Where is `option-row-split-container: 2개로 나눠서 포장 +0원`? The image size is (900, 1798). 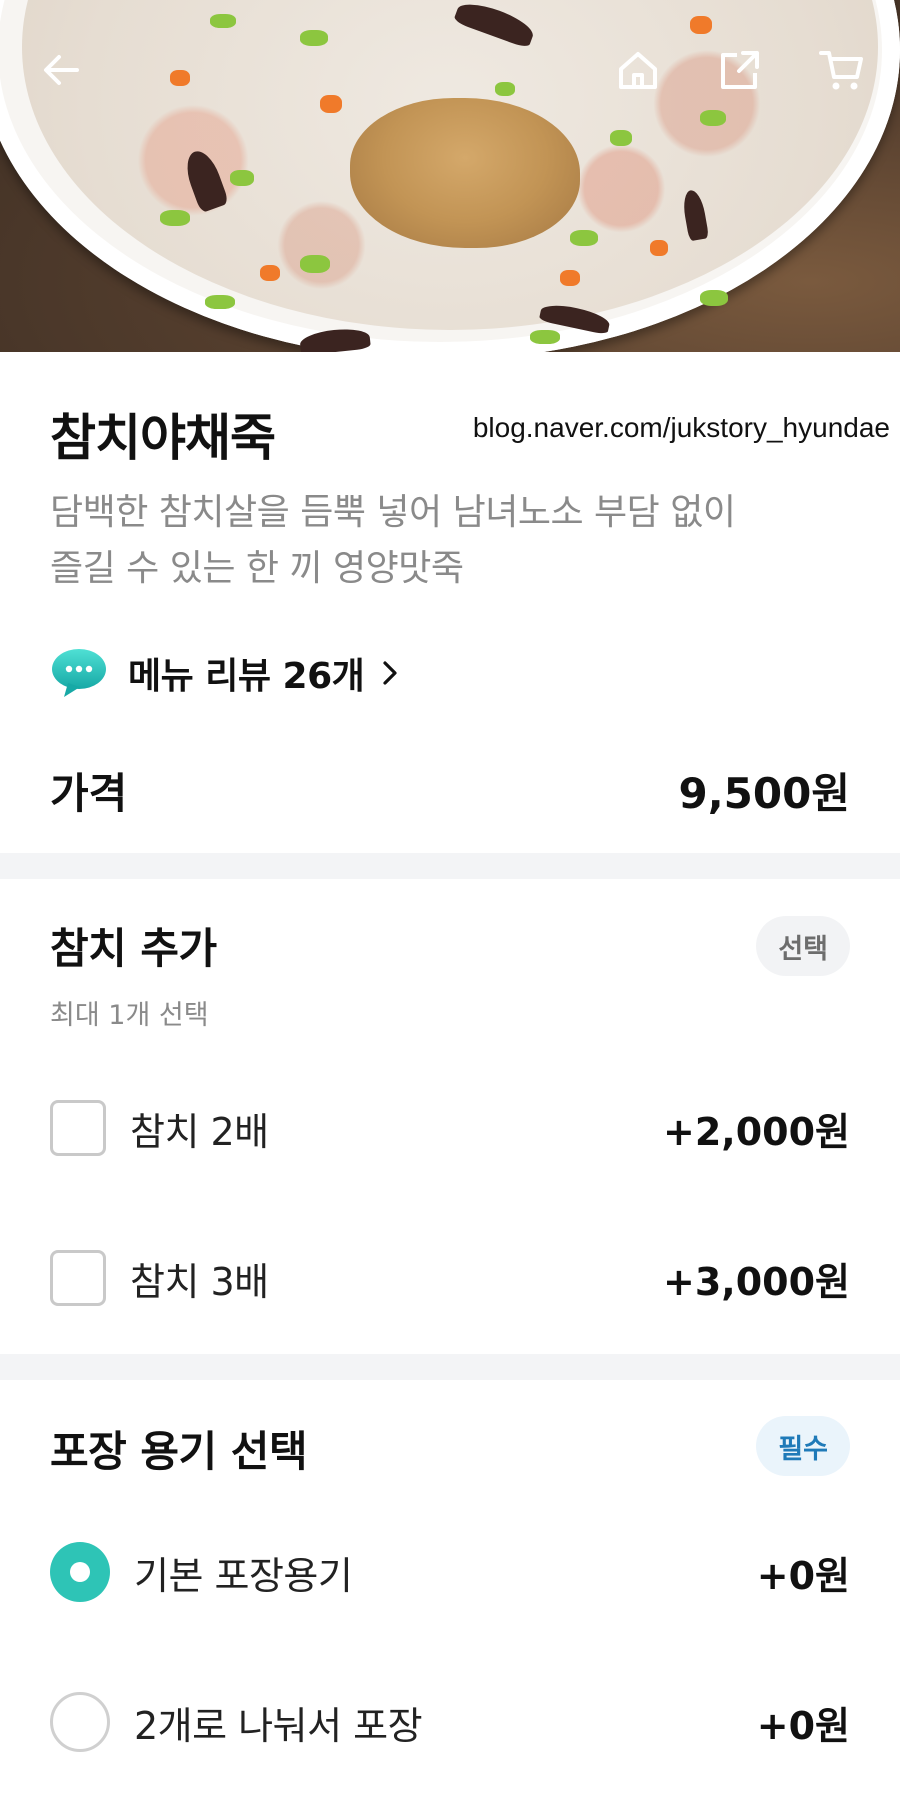
option-row-split-container: 2개로 나눠서 포장 +0원 is located at coordinates (450, 1722).